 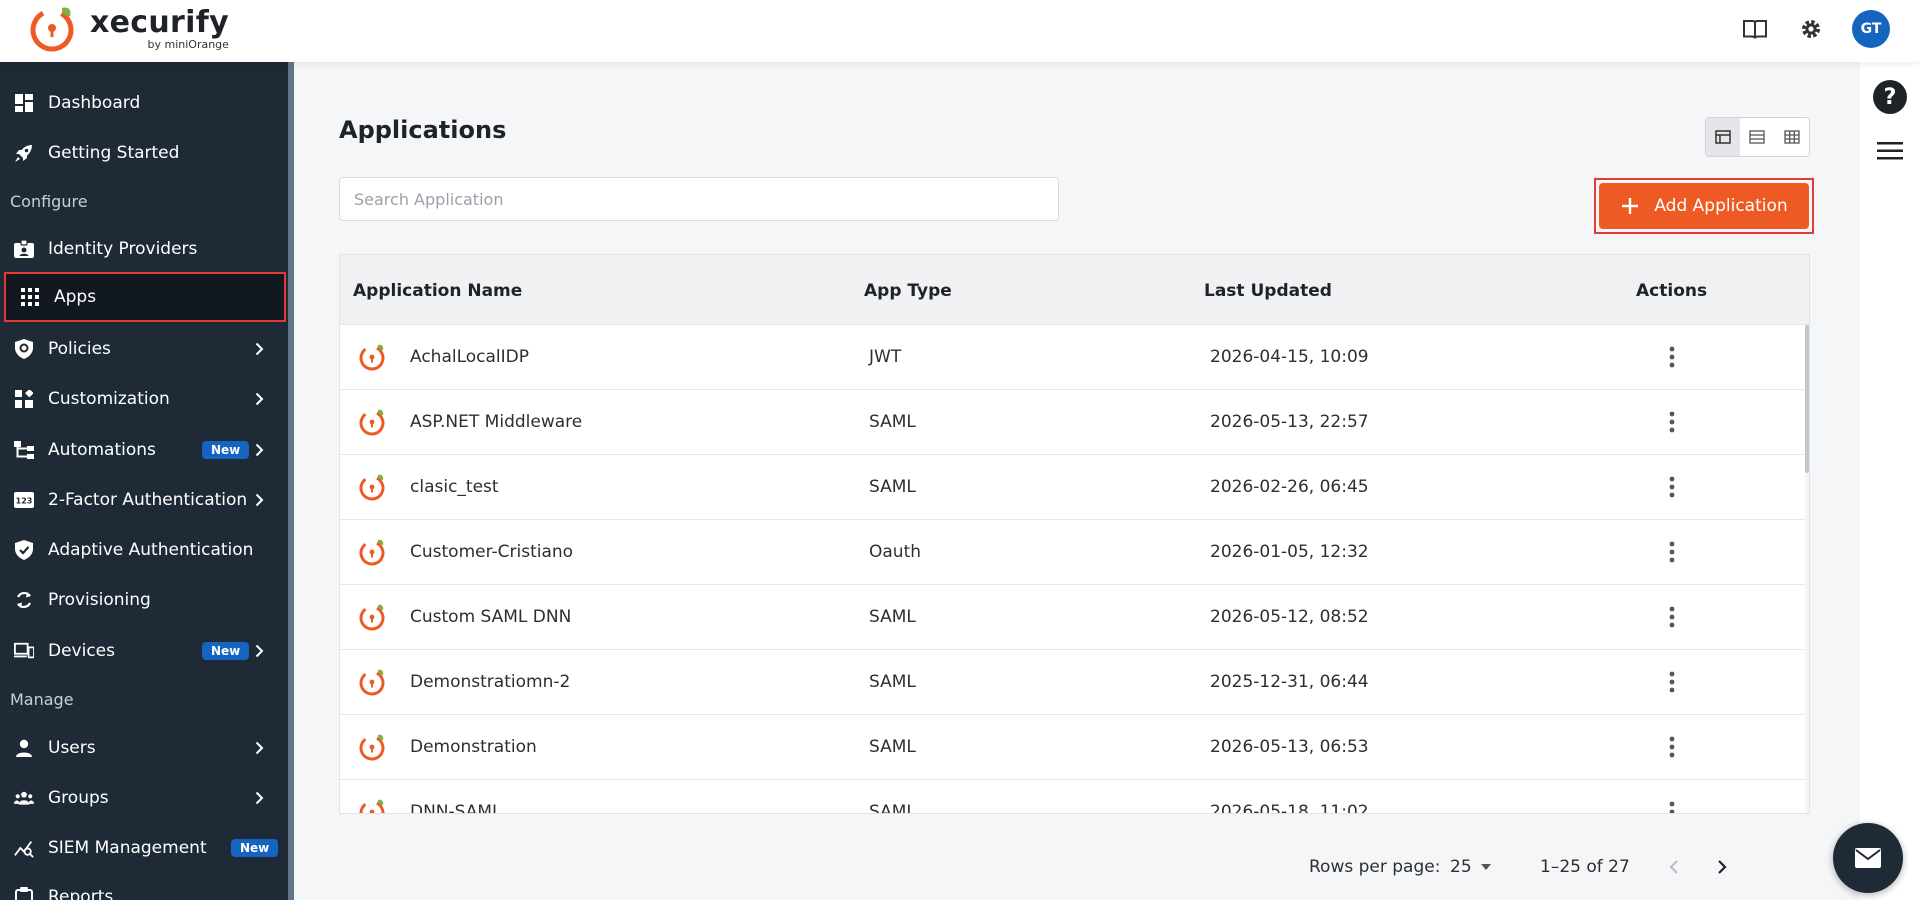 I want to click on search-input, so click(x=699, y=199).